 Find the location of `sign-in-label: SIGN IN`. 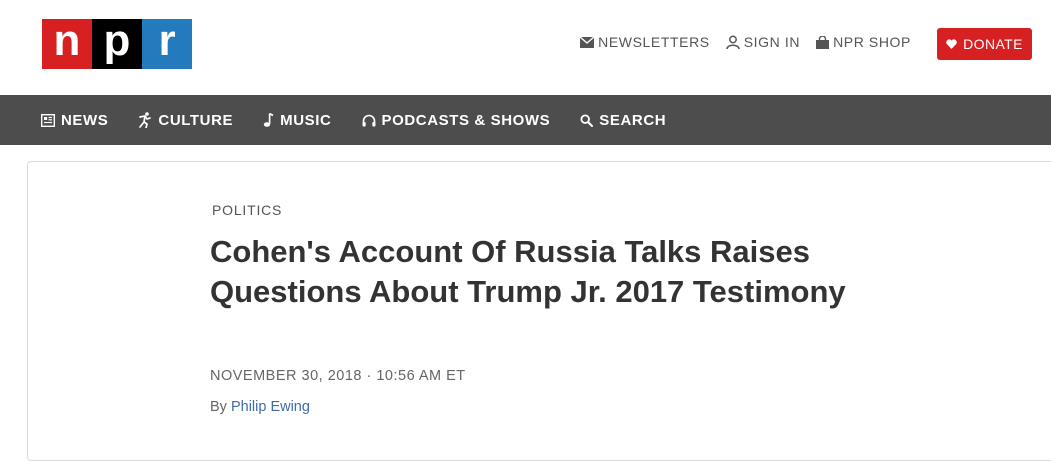

sign-in-label: SIGN IN is located at coordinates (772, 42).